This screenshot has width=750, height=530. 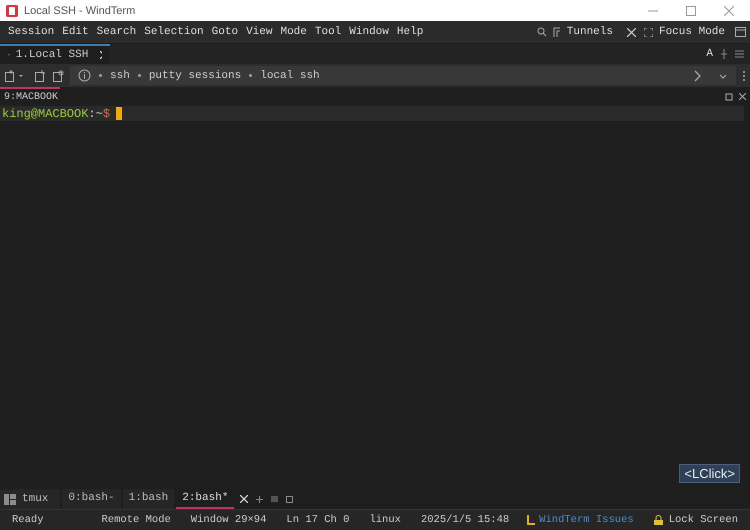 What do you see at coordinates (589, 32) in the screenshot?
I see `tunnels-button: Tunnels` at bounding box center [589, 32].